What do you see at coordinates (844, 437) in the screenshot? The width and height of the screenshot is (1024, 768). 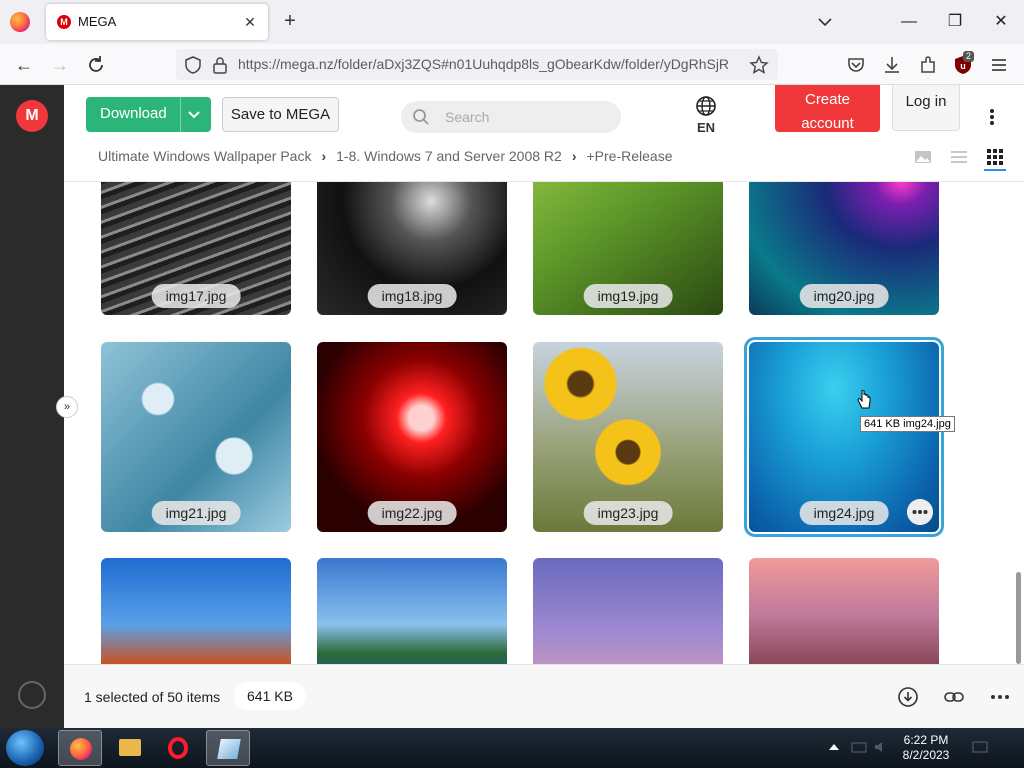 I see `file-tile-selected: img24.jpg` at bounding box center [844, 437].